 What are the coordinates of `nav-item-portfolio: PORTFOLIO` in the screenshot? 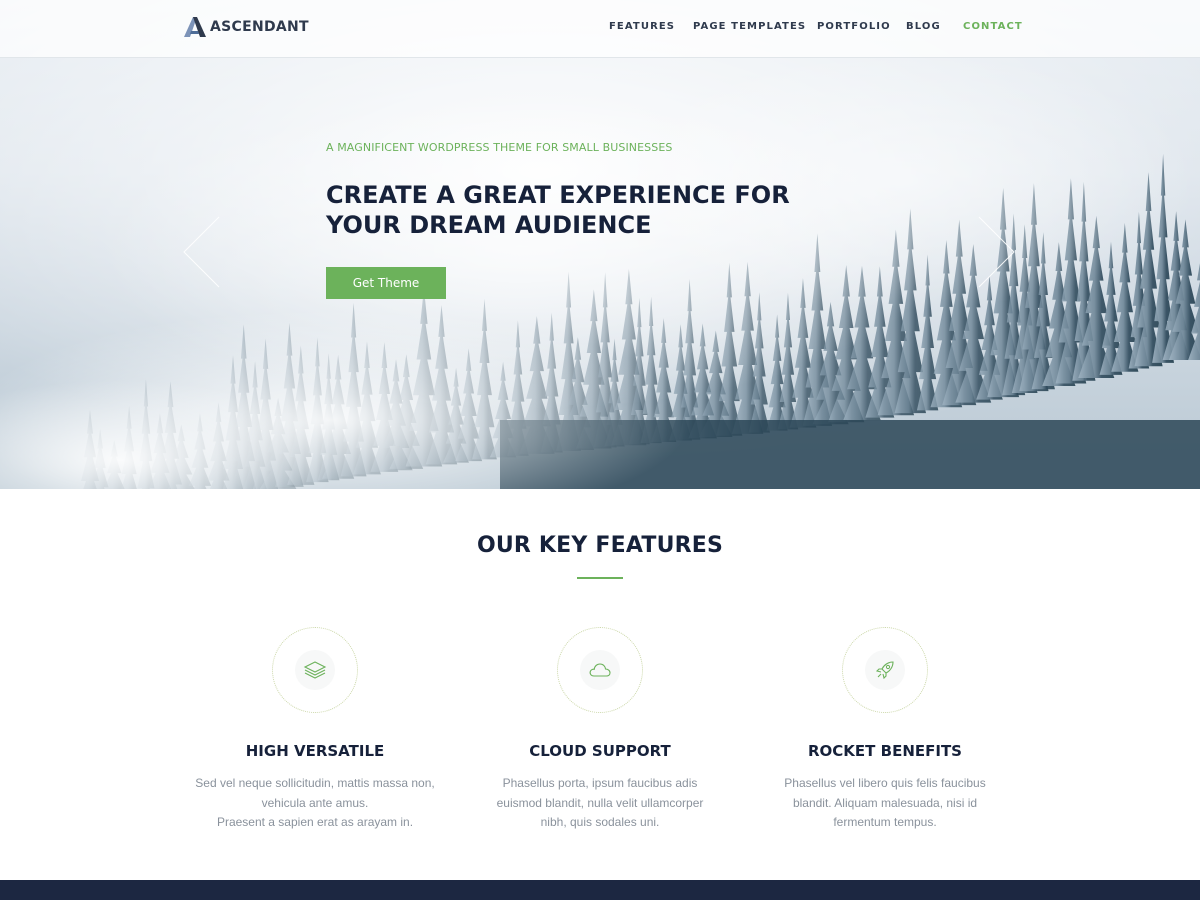 It's located at (854, 26).